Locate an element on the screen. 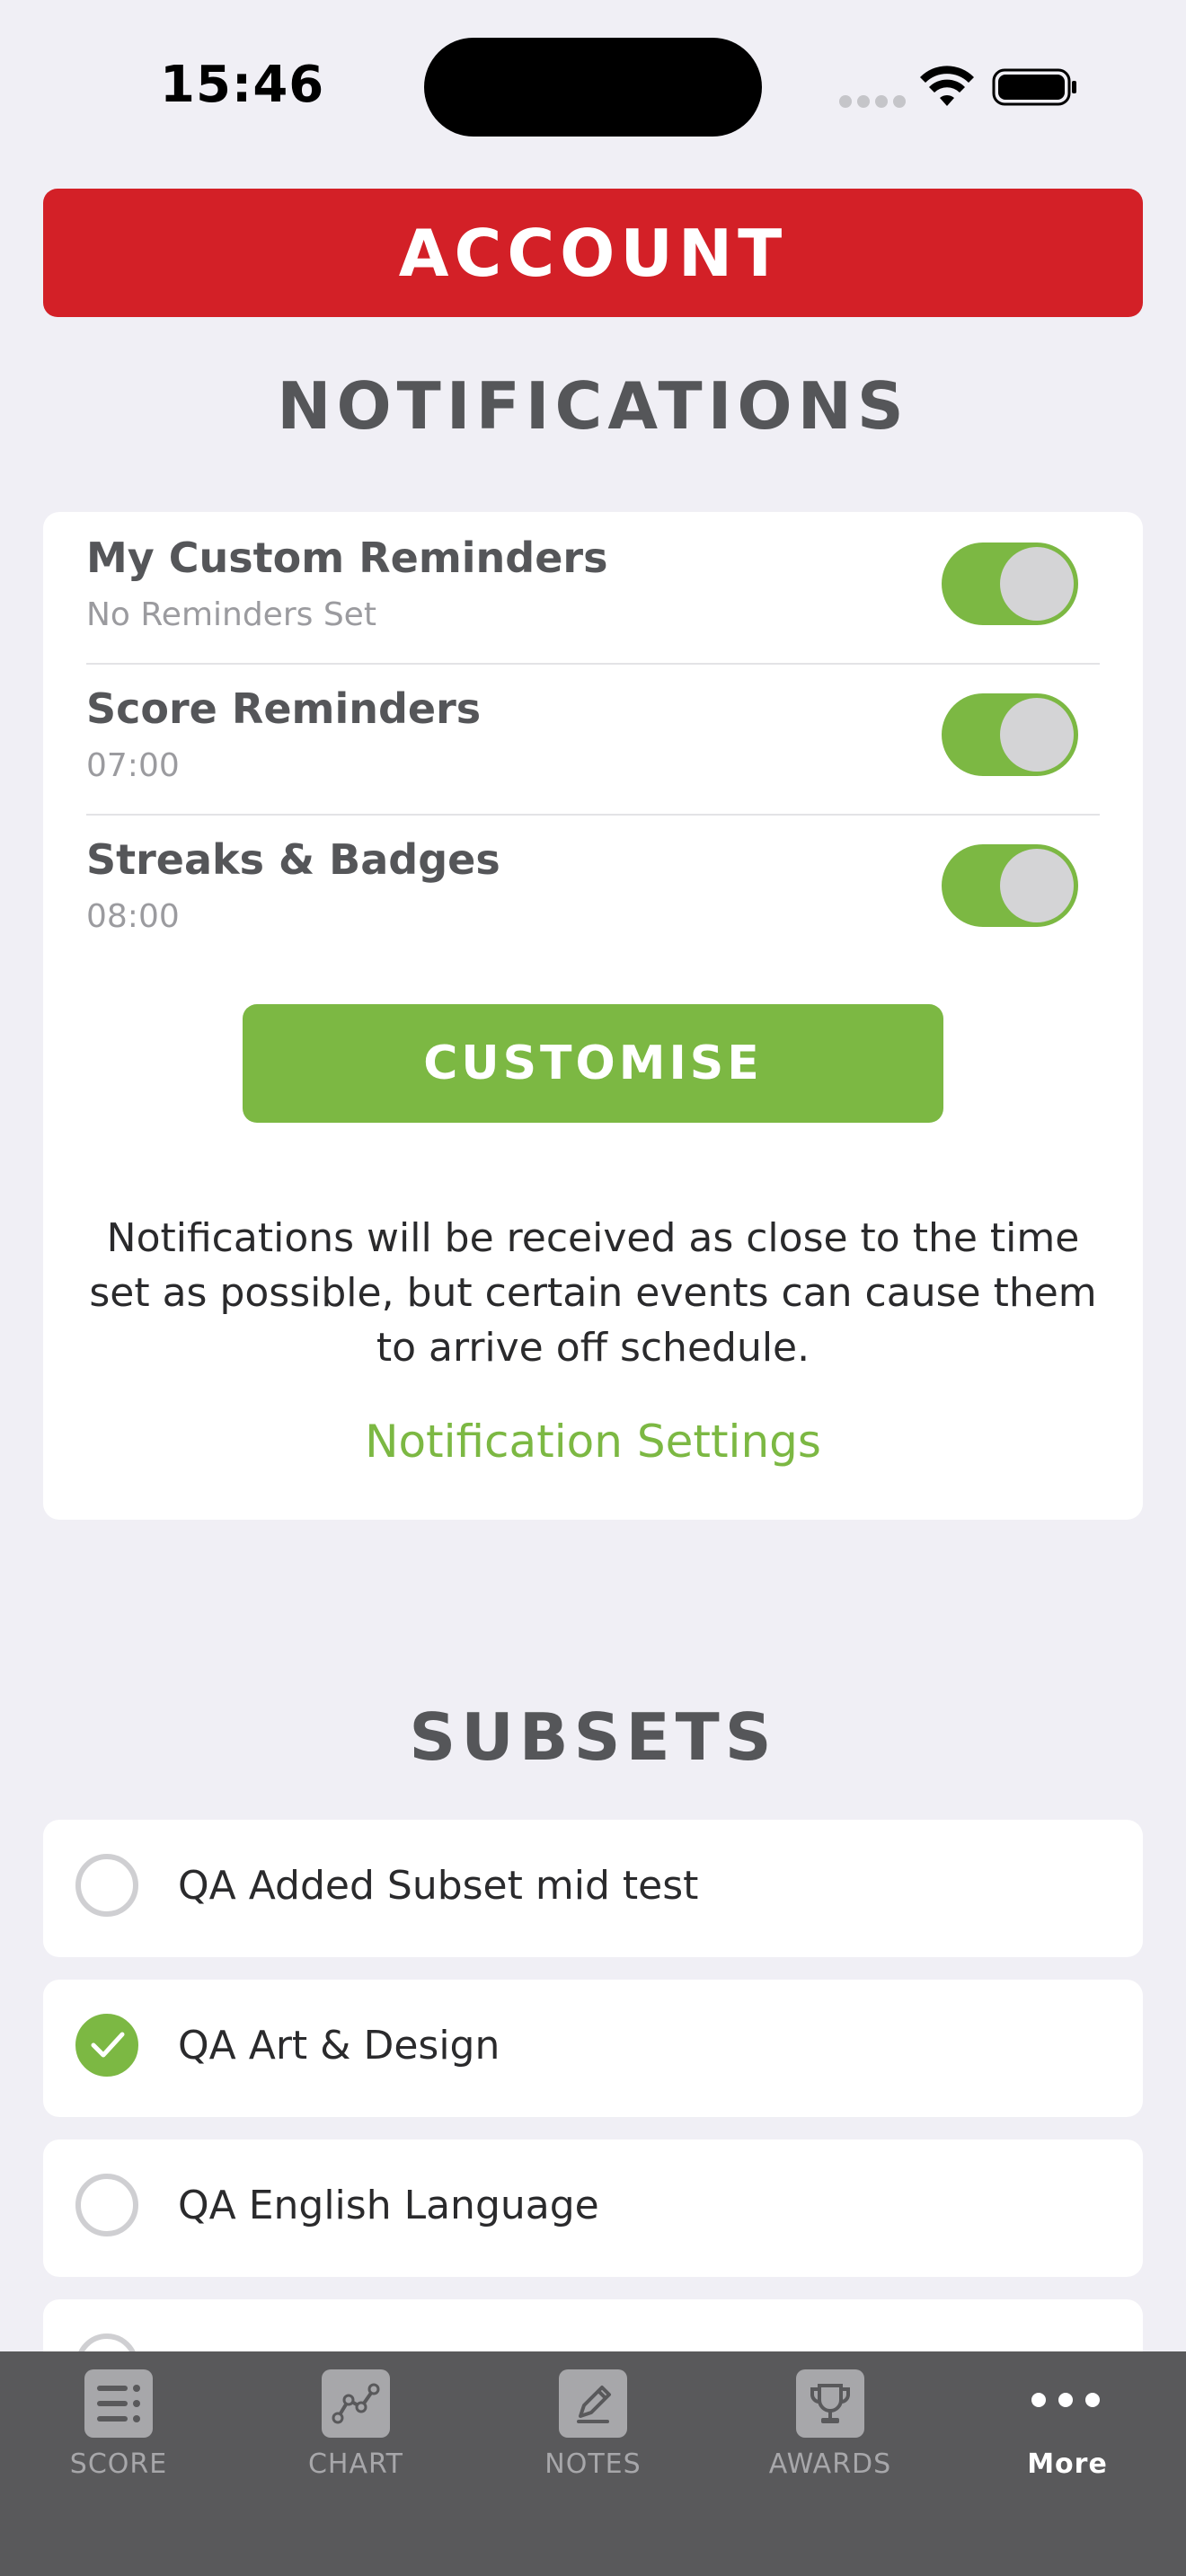 This screenshot has height=2576, width=1186. score-list-icon is located at coordinates (118, 2403).